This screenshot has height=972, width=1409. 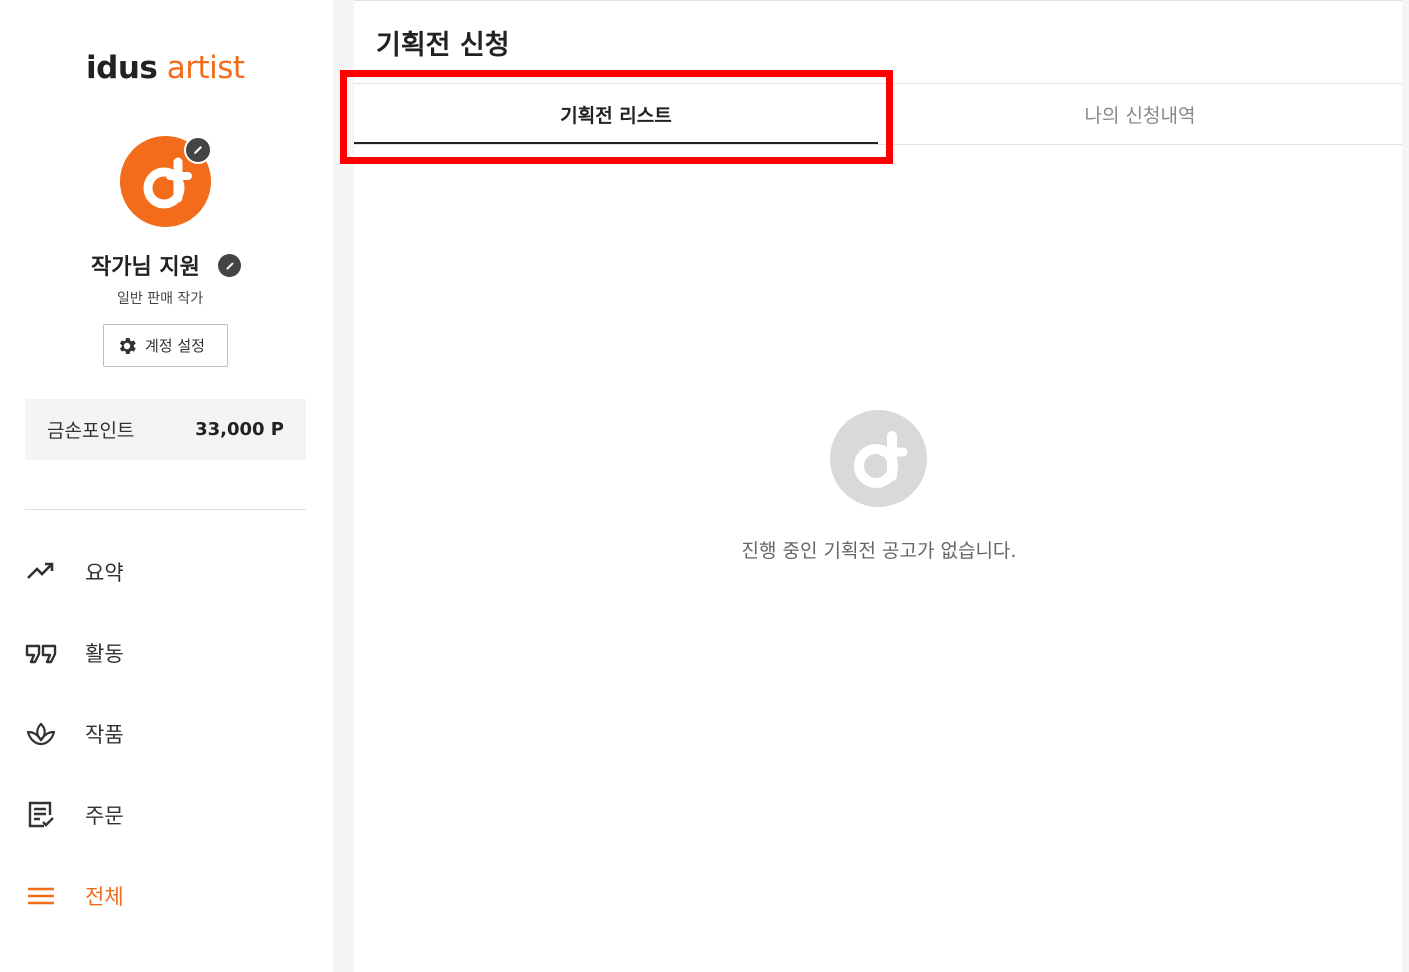 What do you see at coordinates (165, 734) in the screenshot?
I see `sidebar-item-products: 작품` at bounding box center [165, 734].